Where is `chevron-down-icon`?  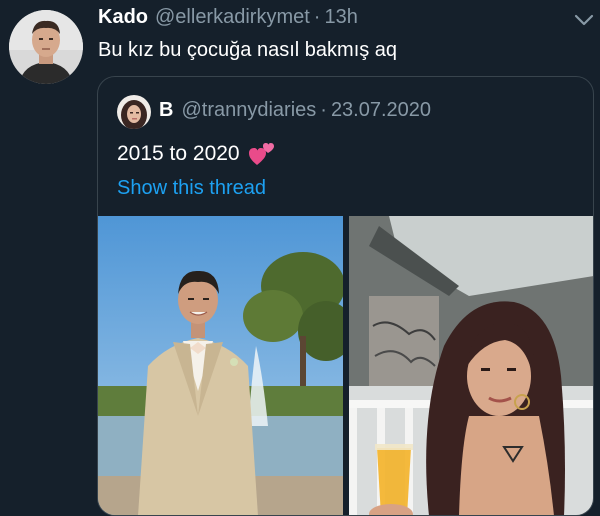 chevron-down-icon is located at coordinates (584, 20).